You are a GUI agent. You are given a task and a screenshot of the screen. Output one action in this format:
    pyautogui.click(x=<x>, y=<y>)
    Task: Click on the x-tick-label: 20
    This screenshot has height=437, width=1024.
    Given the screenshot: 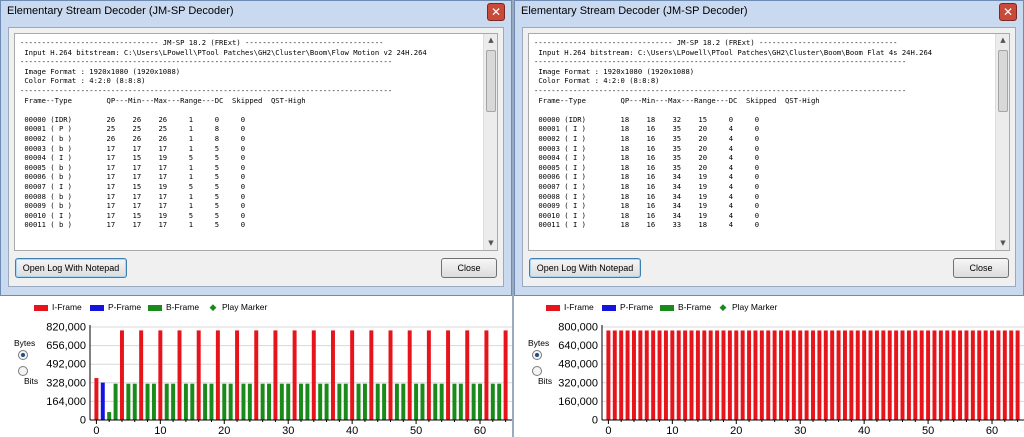 What is the action you would take?
    pyautogui.click(x=736, y=431)
    